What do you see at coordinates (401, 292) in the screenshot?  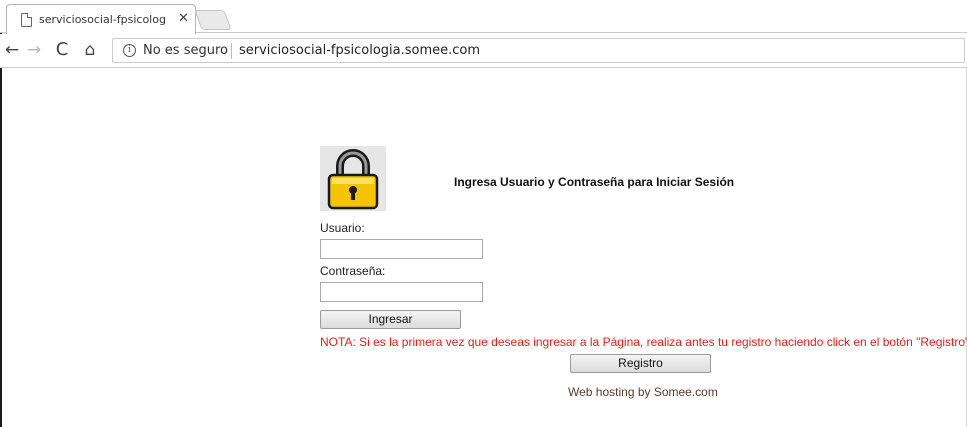 I see `password-field` at bounding box center [401, 292].